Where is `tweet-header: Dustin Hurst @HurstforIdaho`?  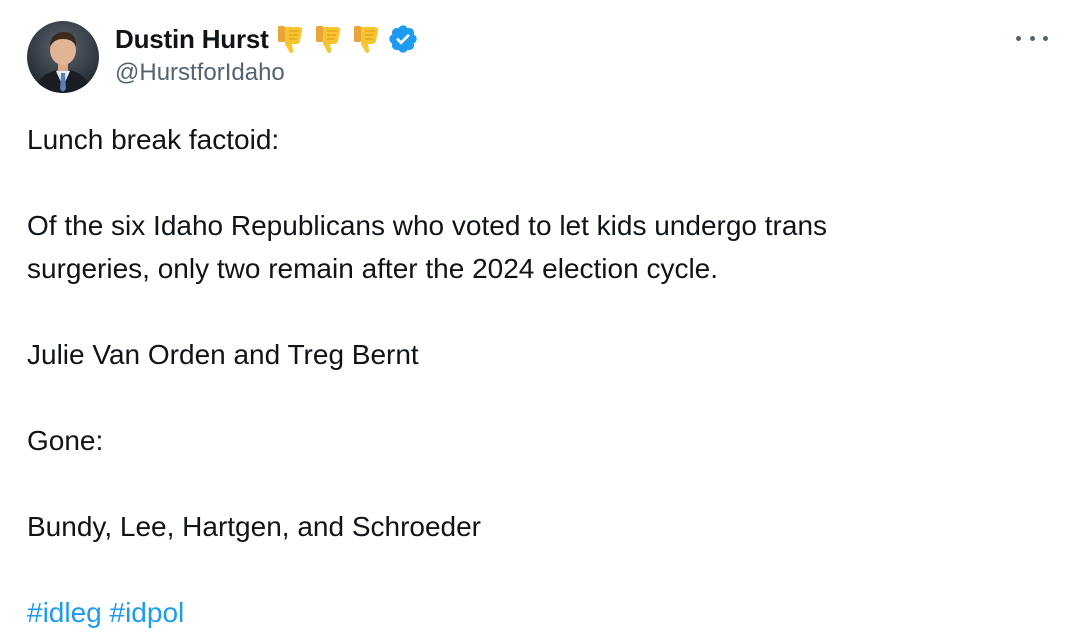 tweet-header: Dustin Hurst @HurstforIdaho is located at coordinates (223, 57).